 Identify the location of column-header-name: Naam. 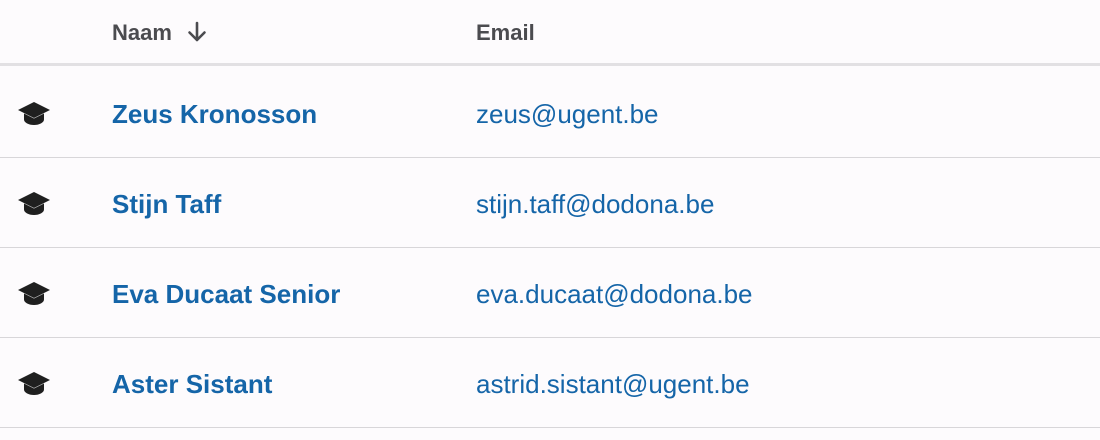
(142, 33).